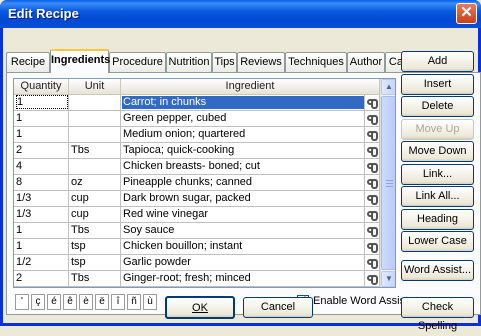  Describe the element at coordinates (137, 62) in the screenshot. I see `tab-procedure: Procedure` at that location.